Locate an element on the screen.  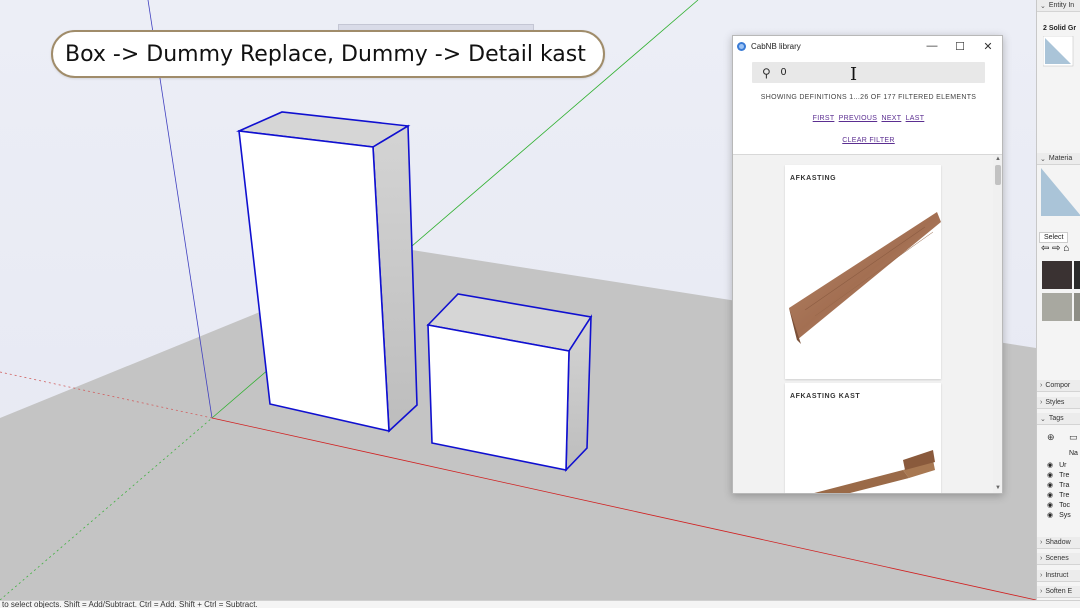
tag-name: Toc is located at coordinates (1065, 505).